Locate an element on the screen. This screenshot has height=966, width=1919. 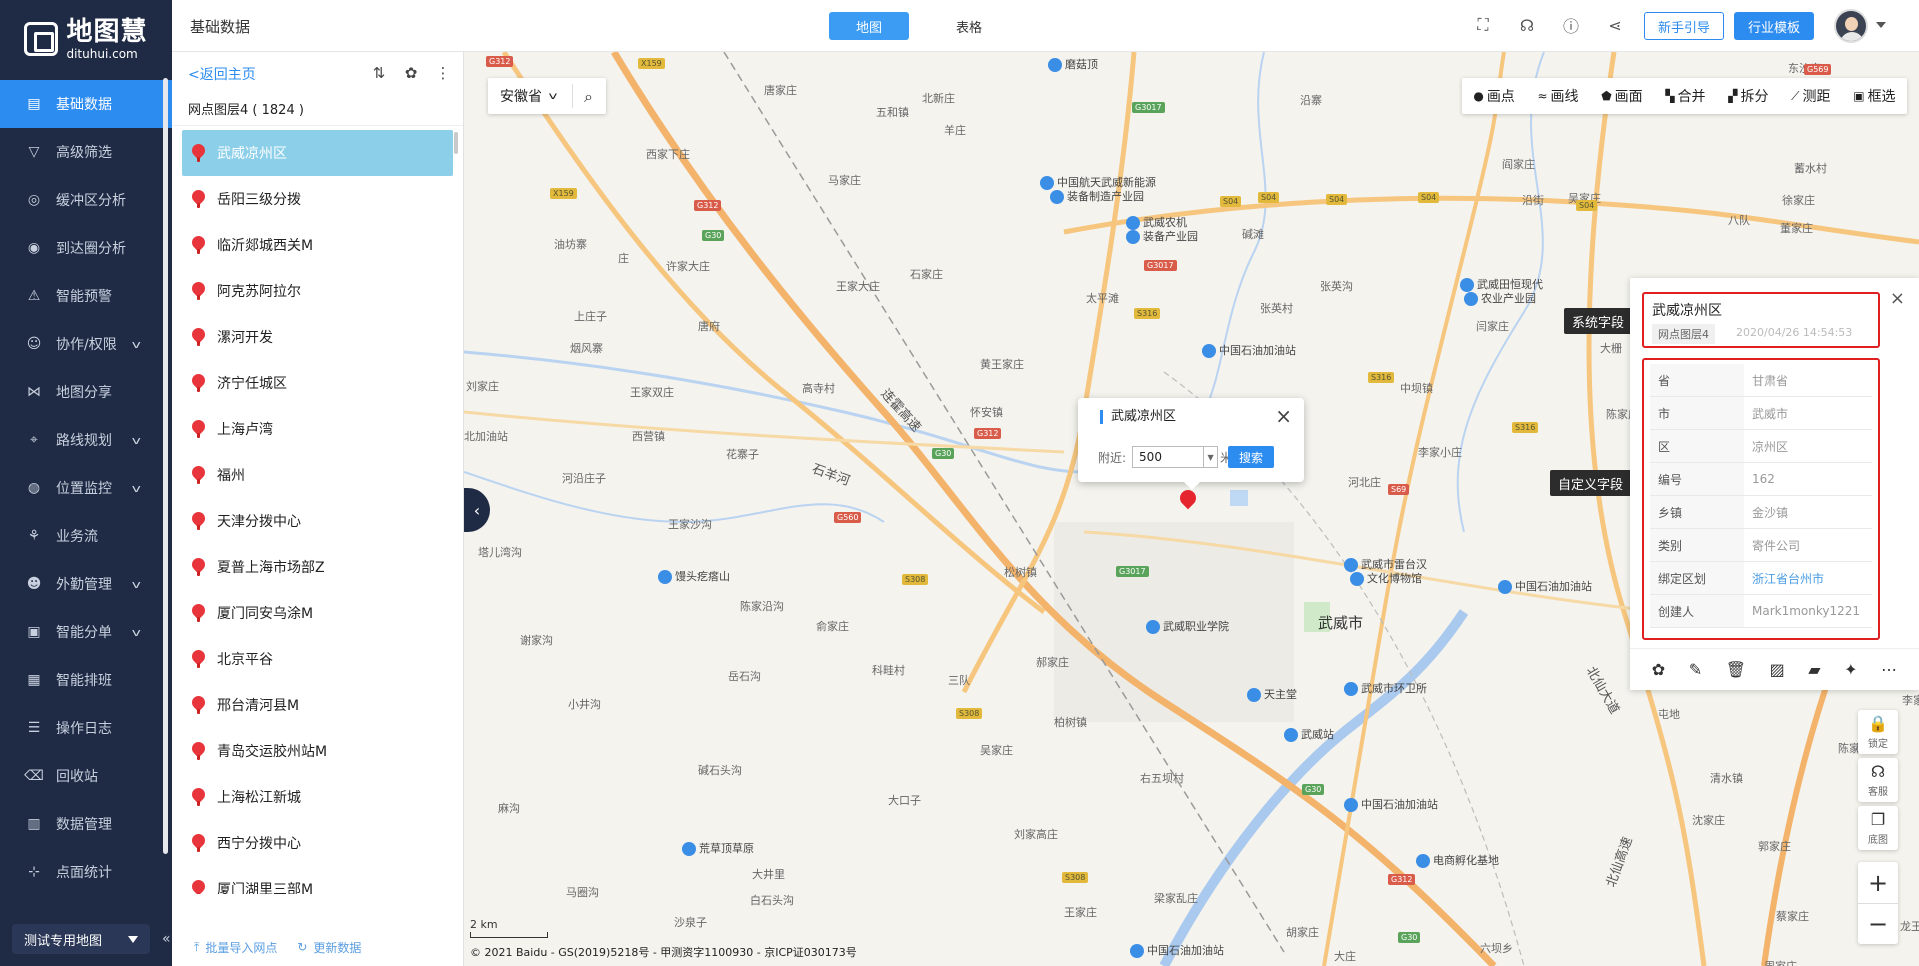
tool-split: ▞ 拆分 is located at coordinates (1748, 96).